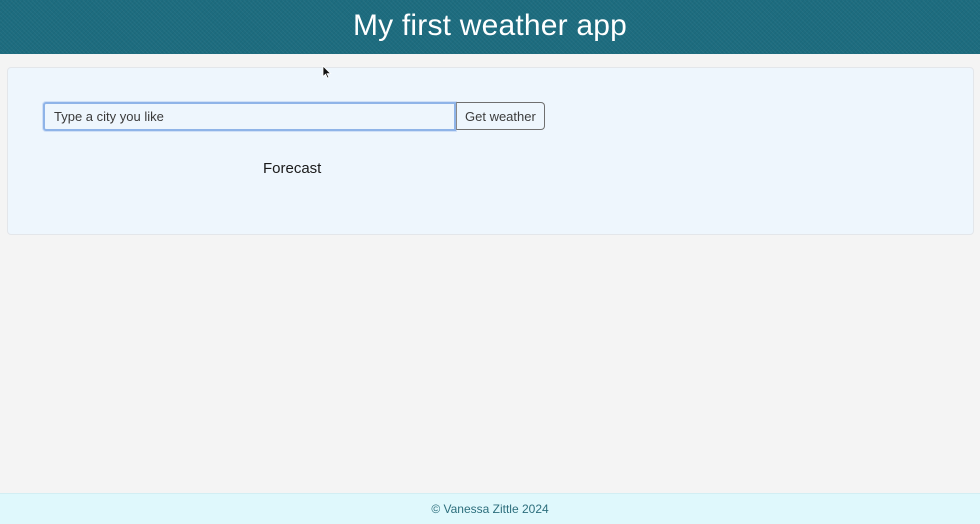 This screenshot has height=524, width=980. I want to click on city-search-input, so click(249, 116).